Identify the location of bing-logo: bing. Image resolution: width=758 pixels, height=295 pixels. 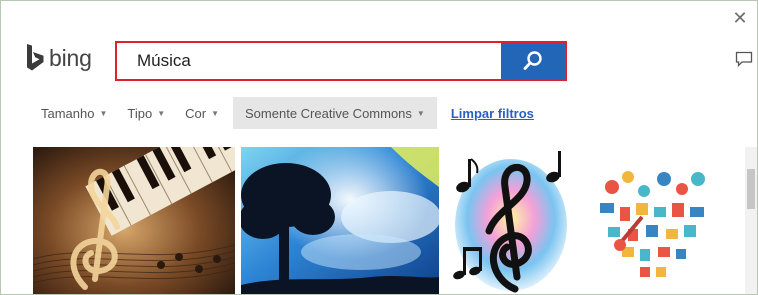
(58, 58).